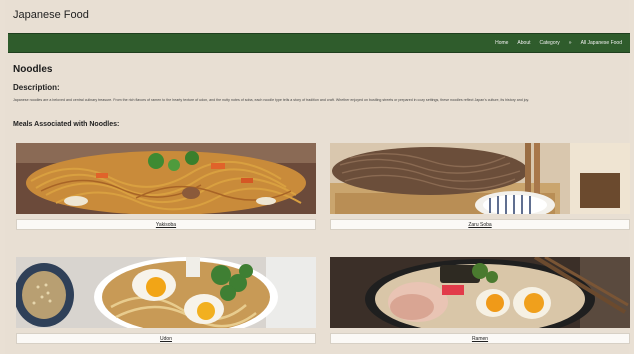 The width and height of the screenshot is (634, 354). What do you see at coordinates (523, 43) in the screenshot?
I see `nav-about-link: About` at bounding box center [523, 43].